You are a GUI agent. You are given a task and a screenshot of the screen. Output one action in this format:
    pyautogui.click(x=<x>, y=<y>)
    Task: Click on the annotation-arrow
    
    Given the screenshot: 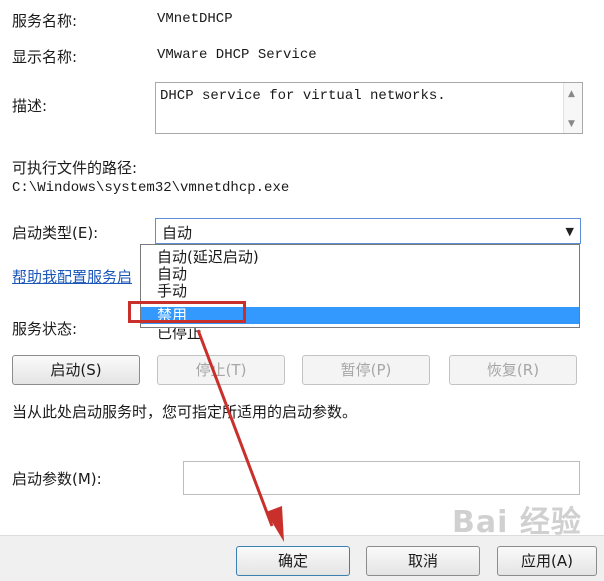 What is the action you would take?
    pyautogui.click(x=240, y=435)
    